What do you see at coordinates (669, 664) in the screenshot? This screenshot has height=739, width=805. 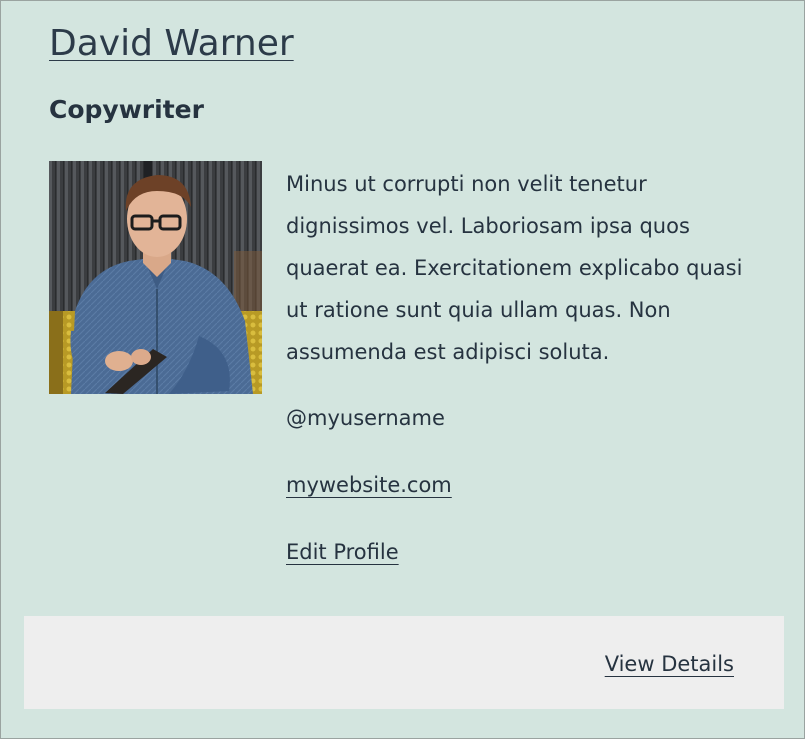 I see `view-details-link: View Details` at bounding box center [669, 664].